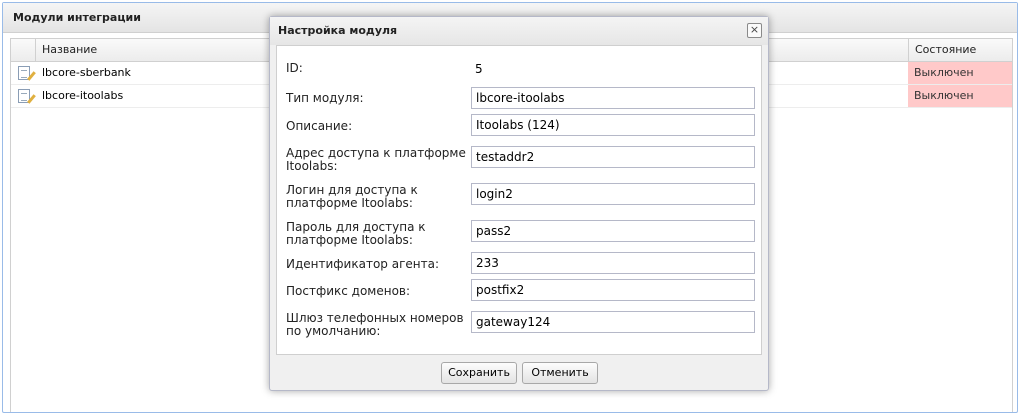  I want to click on dialog-title: Настройка модуля, so click(519, 31).